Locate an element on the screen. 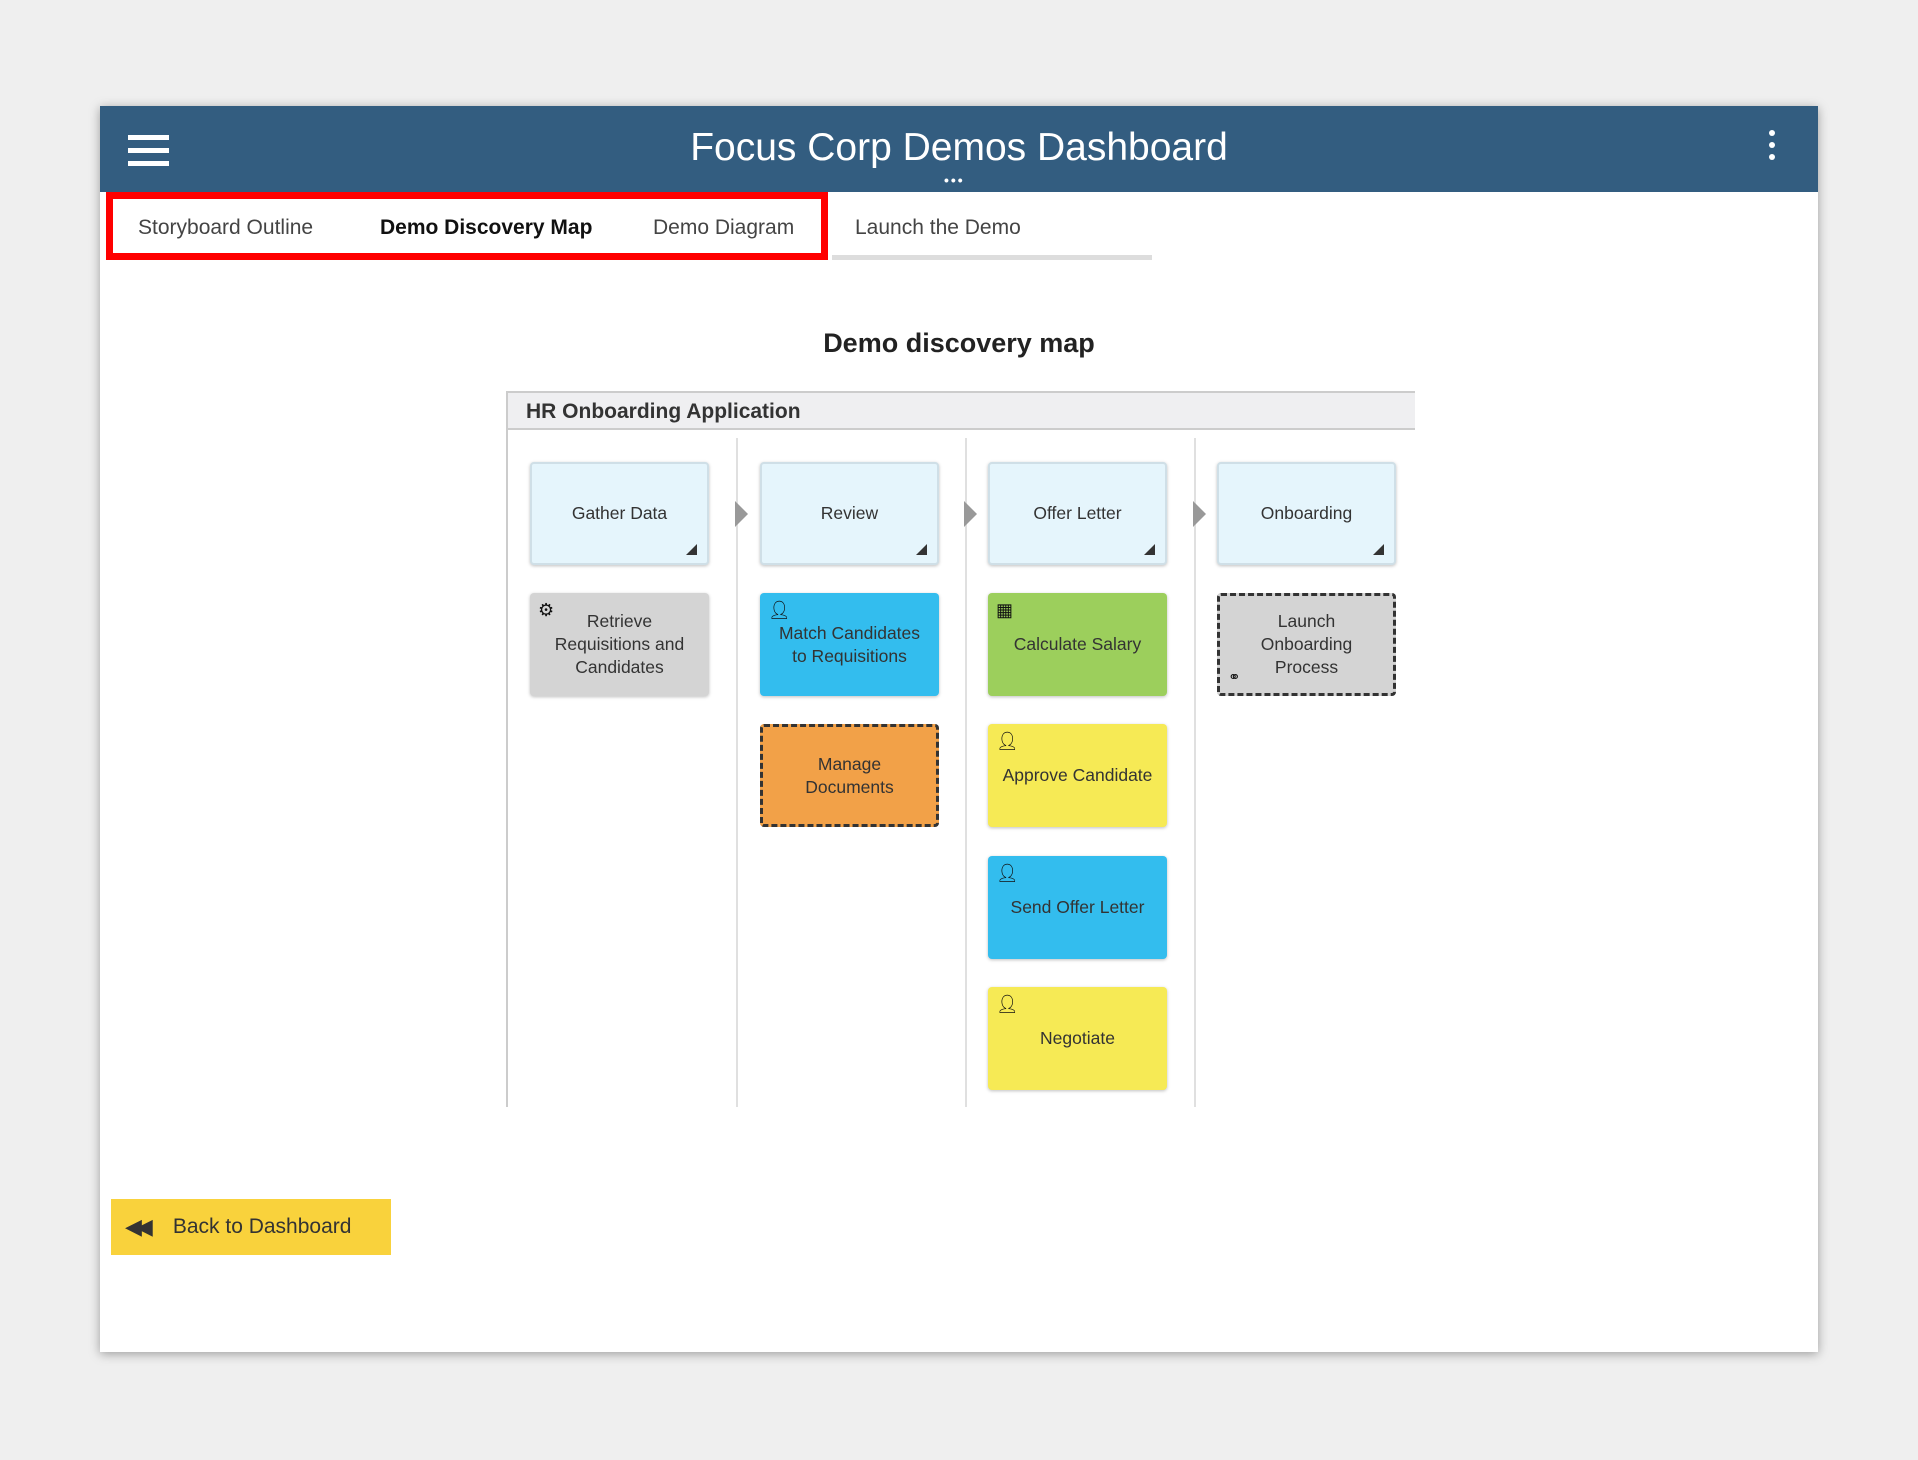 The height and width of the screenshot is (1460, 1918). stage-offer-letter: Offer Letter is located at coordinates (1077, 513).